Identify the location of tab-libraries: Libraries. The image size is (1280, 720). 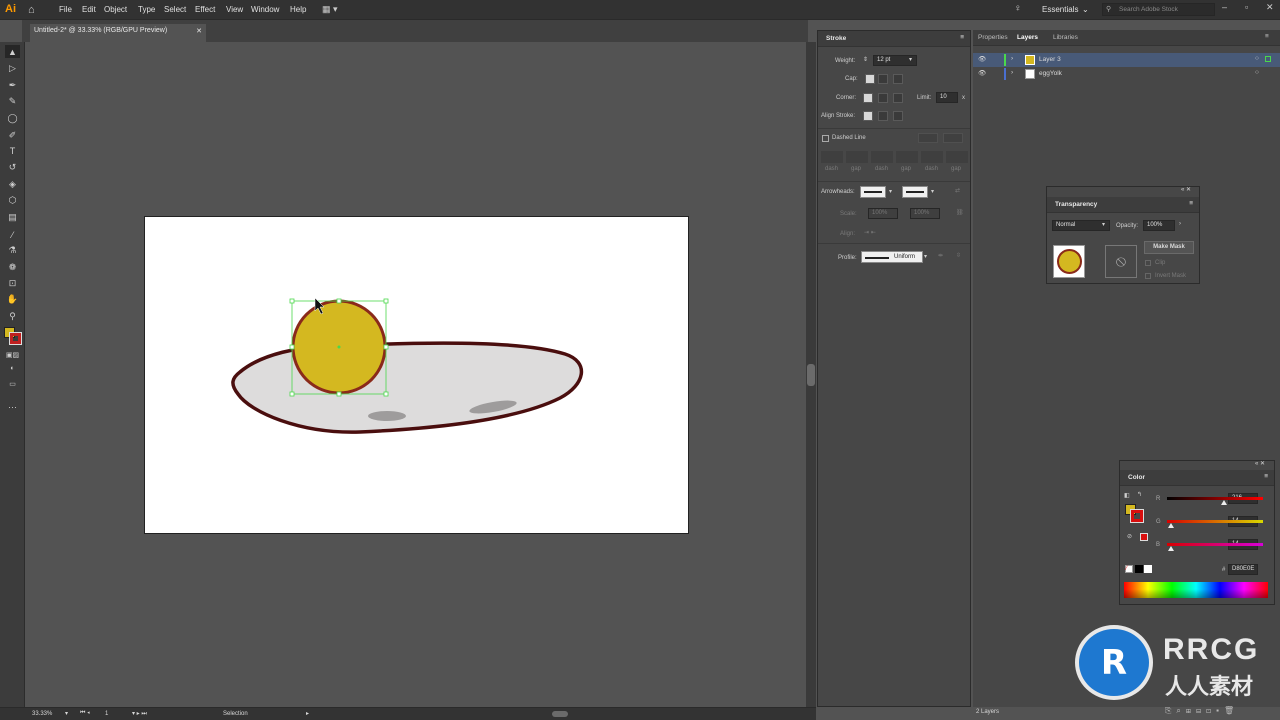
(1065, 37).